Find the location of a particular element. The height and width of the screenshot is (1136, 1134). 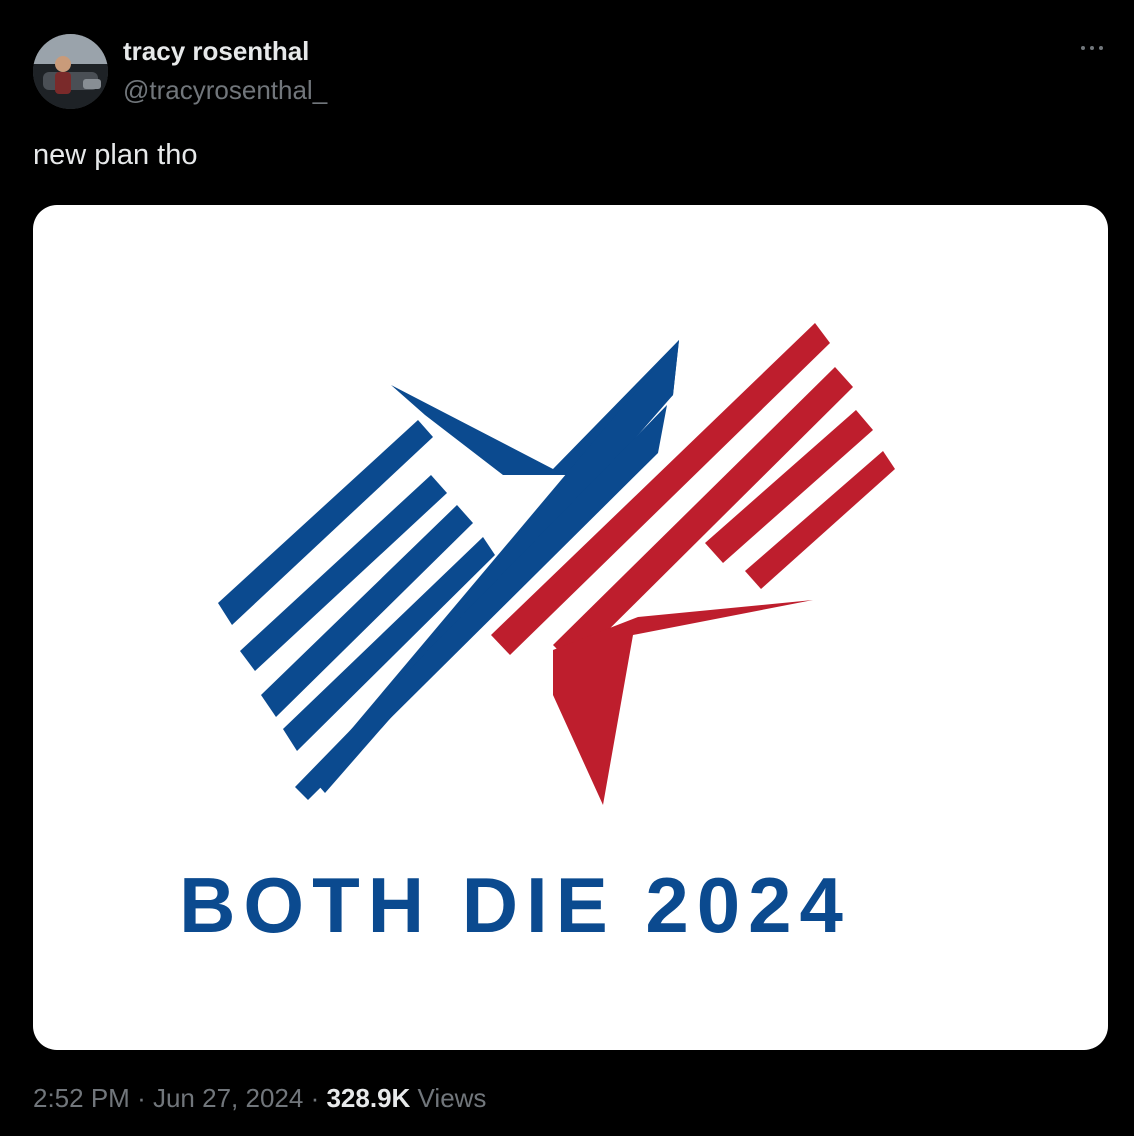

avatar is located at coordinates (70, 71).